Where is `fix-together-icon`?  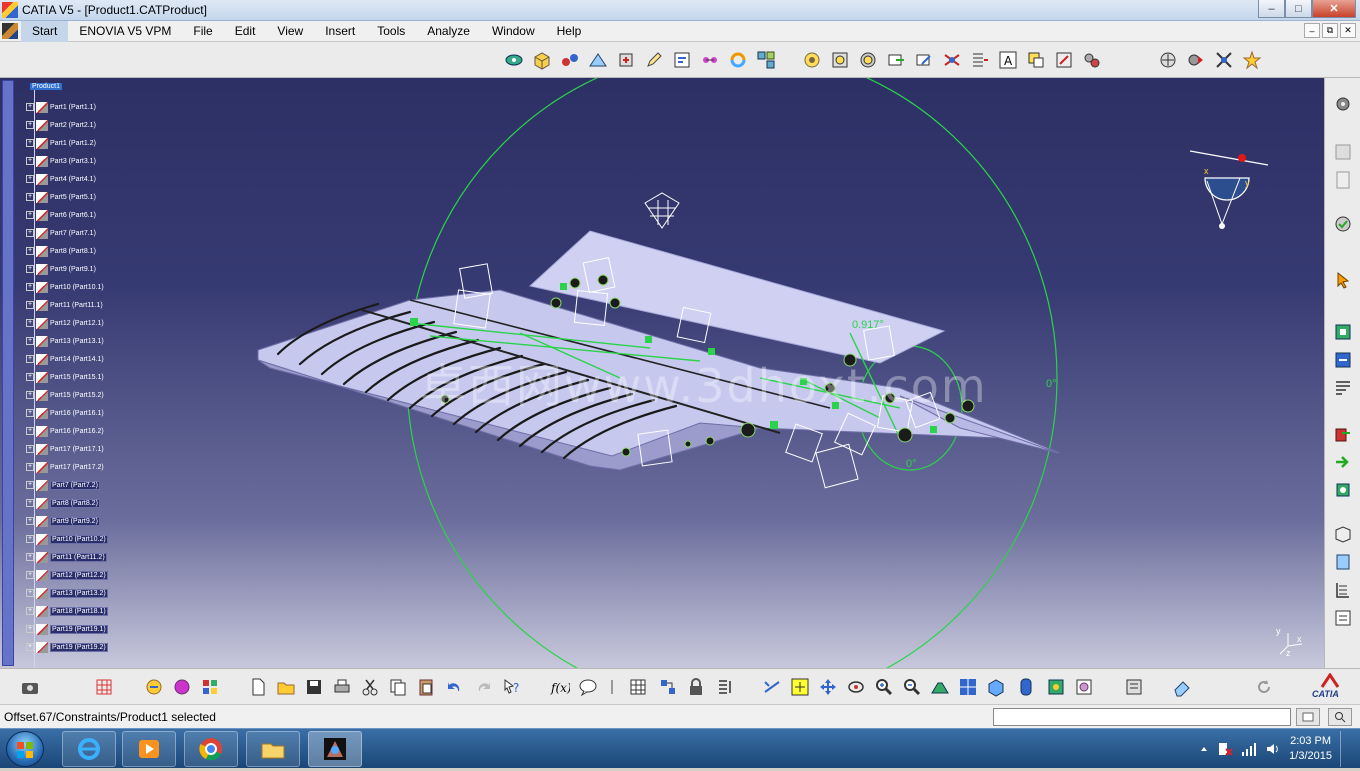 fix-together-icon is located at coordinates (952, 60).